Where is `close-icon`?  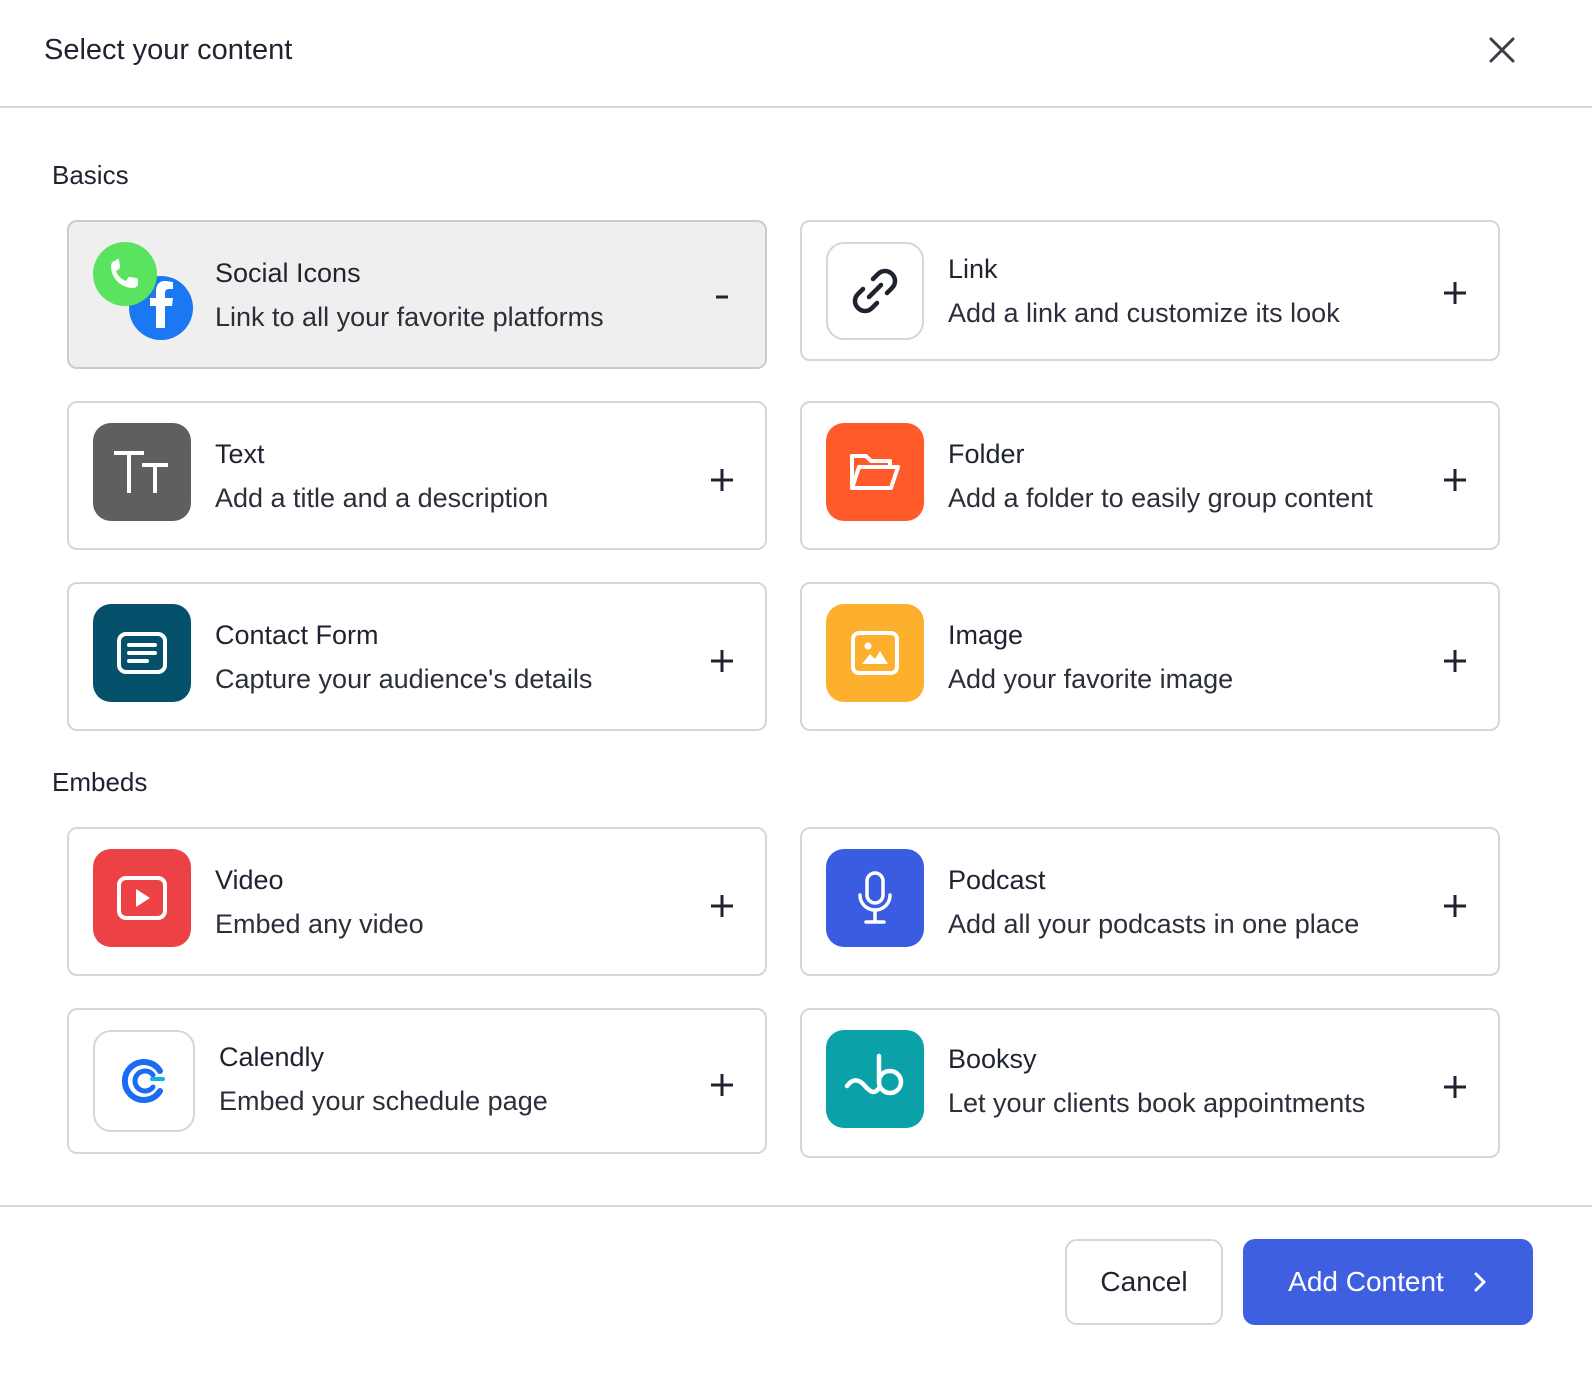
close-icon is located at coordinates (1502, 50).